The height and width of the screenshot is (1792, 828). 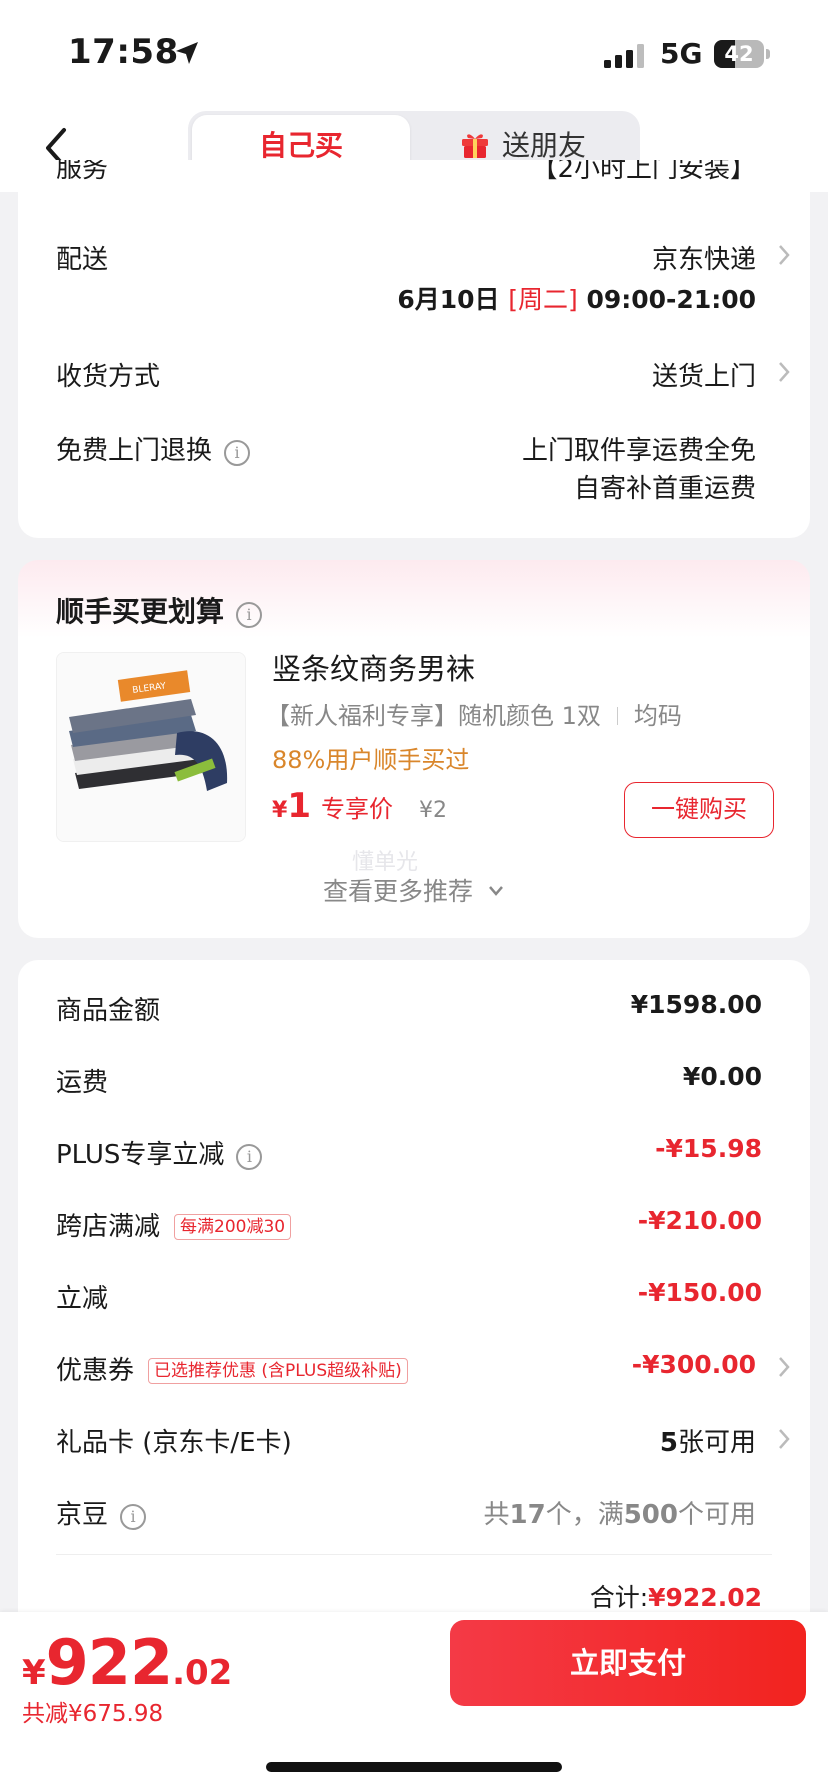 What do you see at coordinates (414, 1767) in the screenshot?
I see `home-indicator` at bounding box center [414, 1767].